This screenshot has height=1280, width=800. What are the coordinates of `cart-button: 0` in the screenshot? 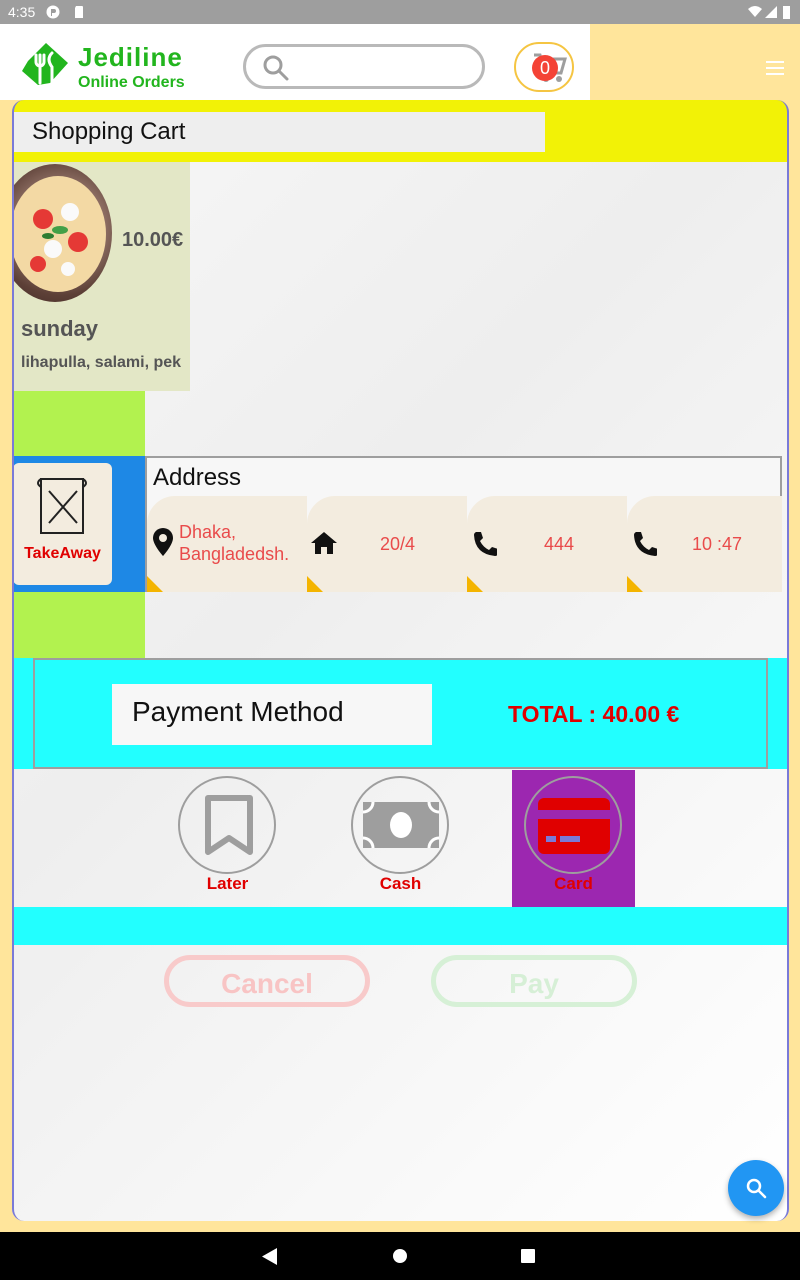 It's located at (544, 67).